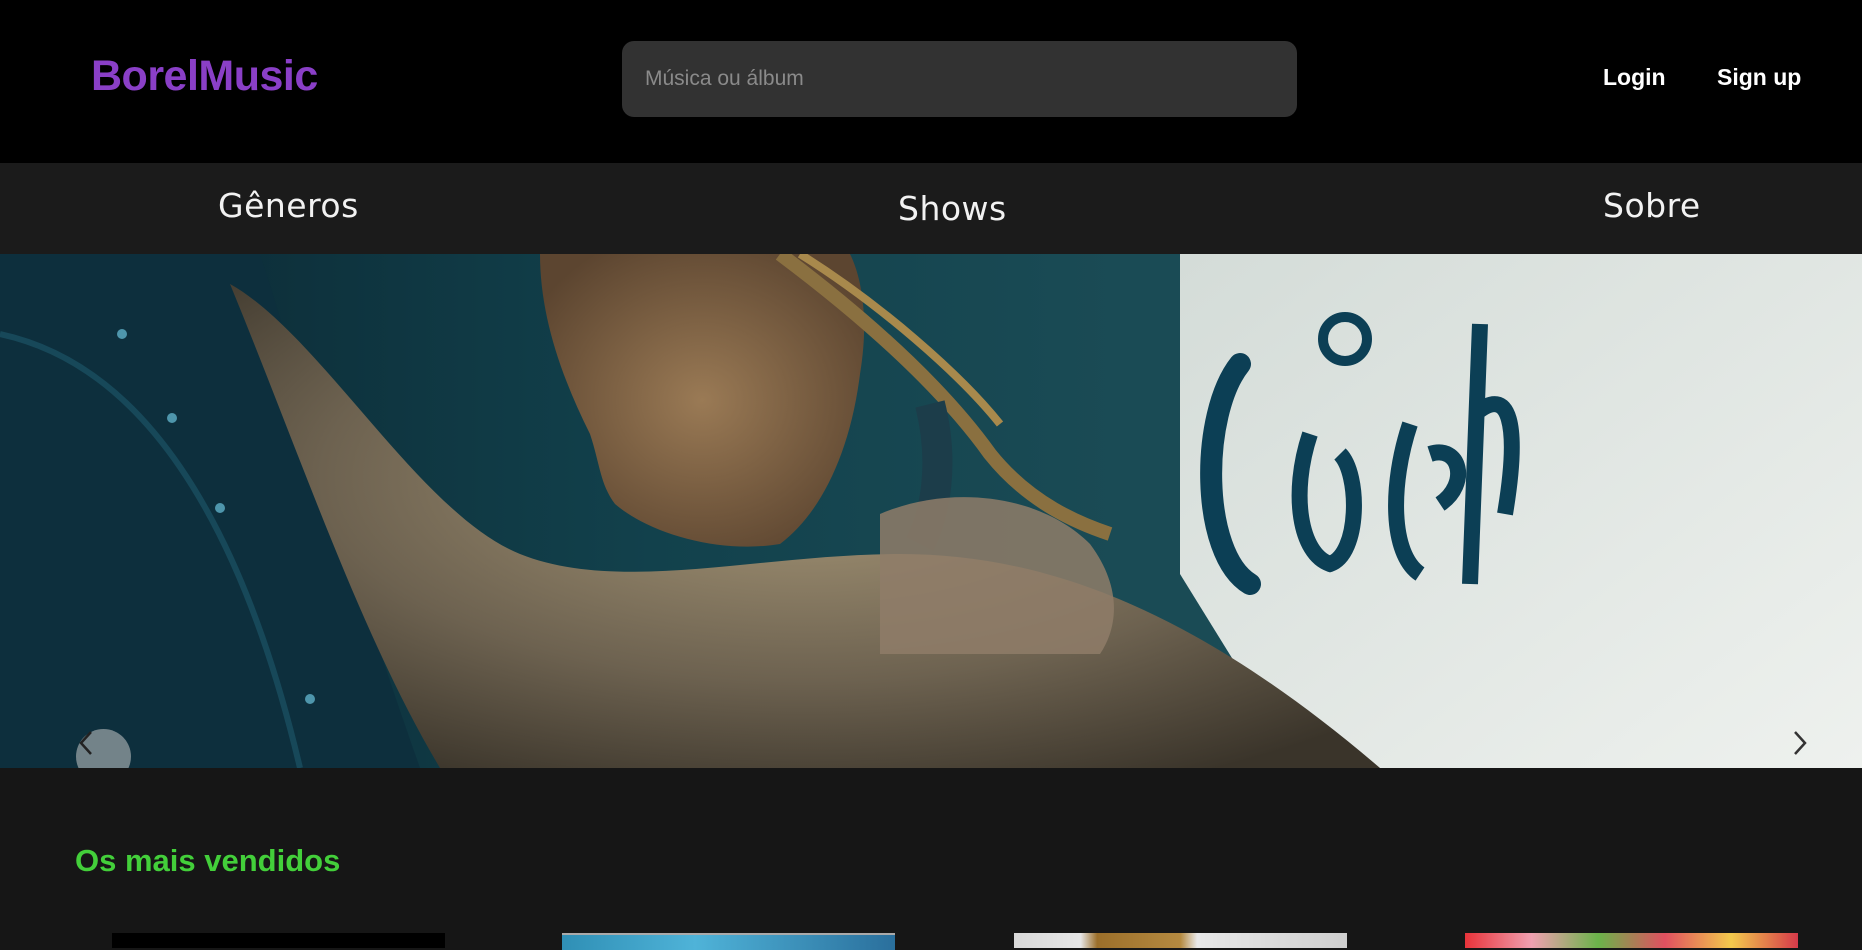  Describe the element at coordinates (204, 76) in the screenshot. I see `site-logo: BorelMusic` at that location.